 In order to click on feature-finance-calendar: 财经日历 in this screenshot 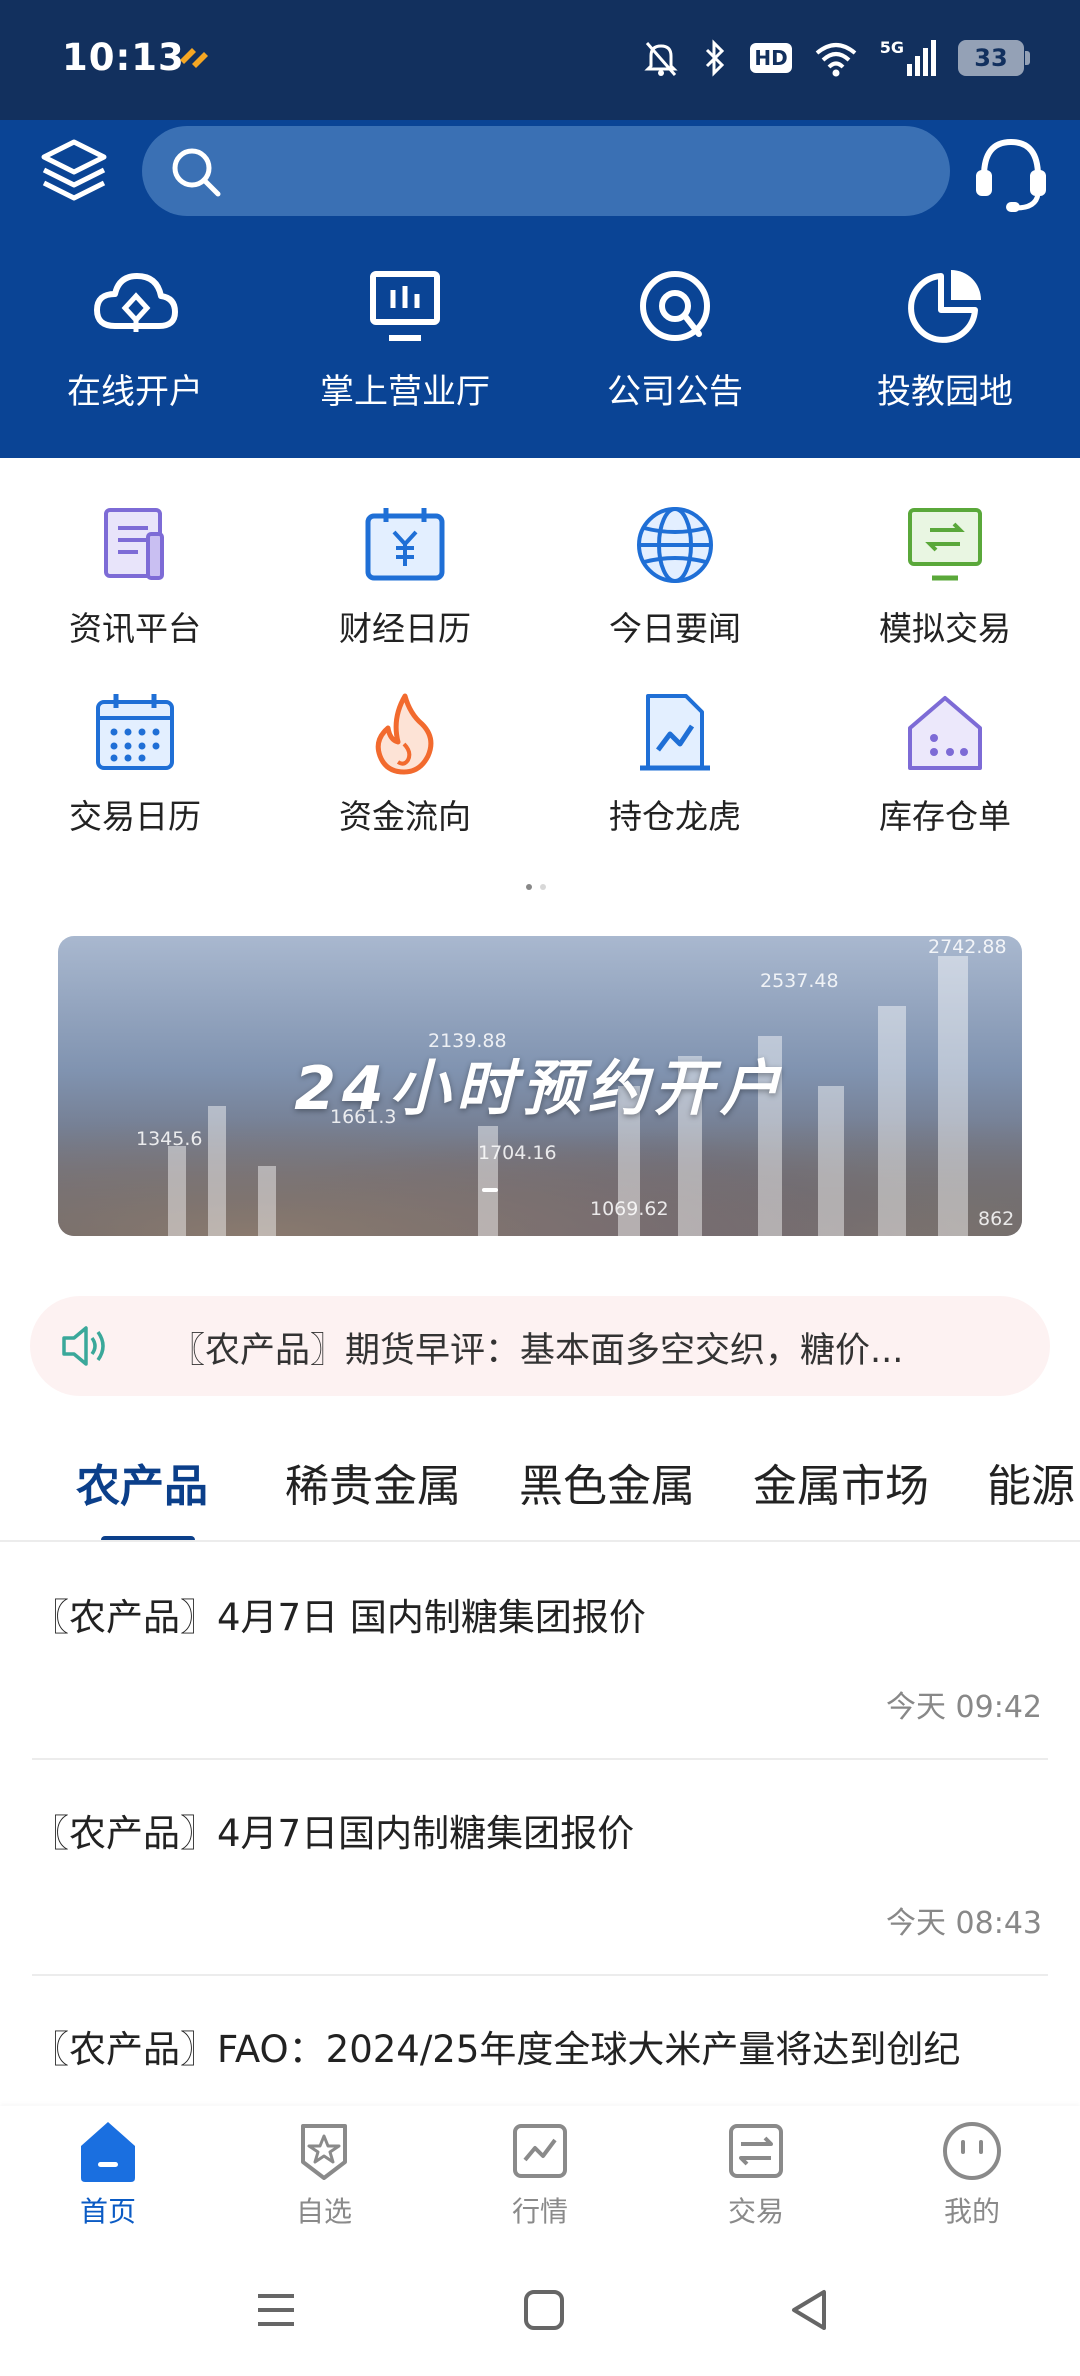, I will do `click(405, 594)`.